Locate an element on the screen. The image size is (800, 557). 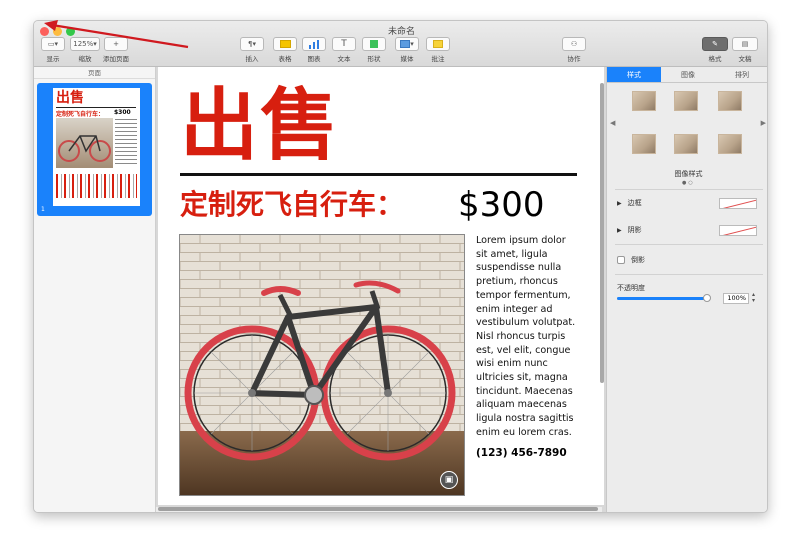
style-pager-dots: ●○ is located at coordinates (688, 183).